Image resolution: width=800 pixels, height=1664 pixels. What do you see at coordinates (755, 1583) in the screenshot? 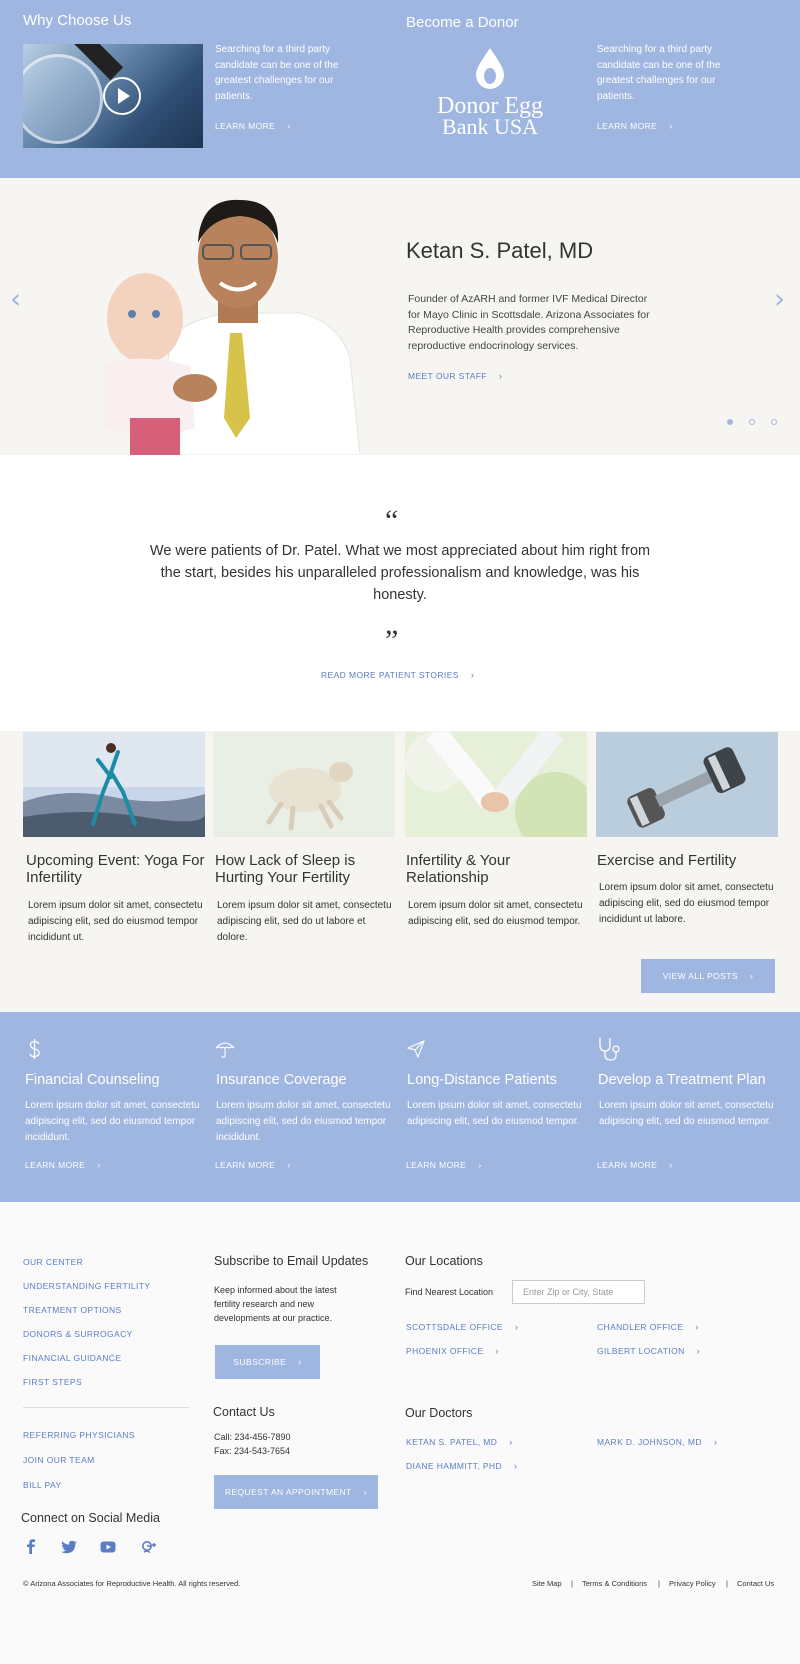
I see `legal-link-contact: Contact Us` at bounding box center [755, 1583].